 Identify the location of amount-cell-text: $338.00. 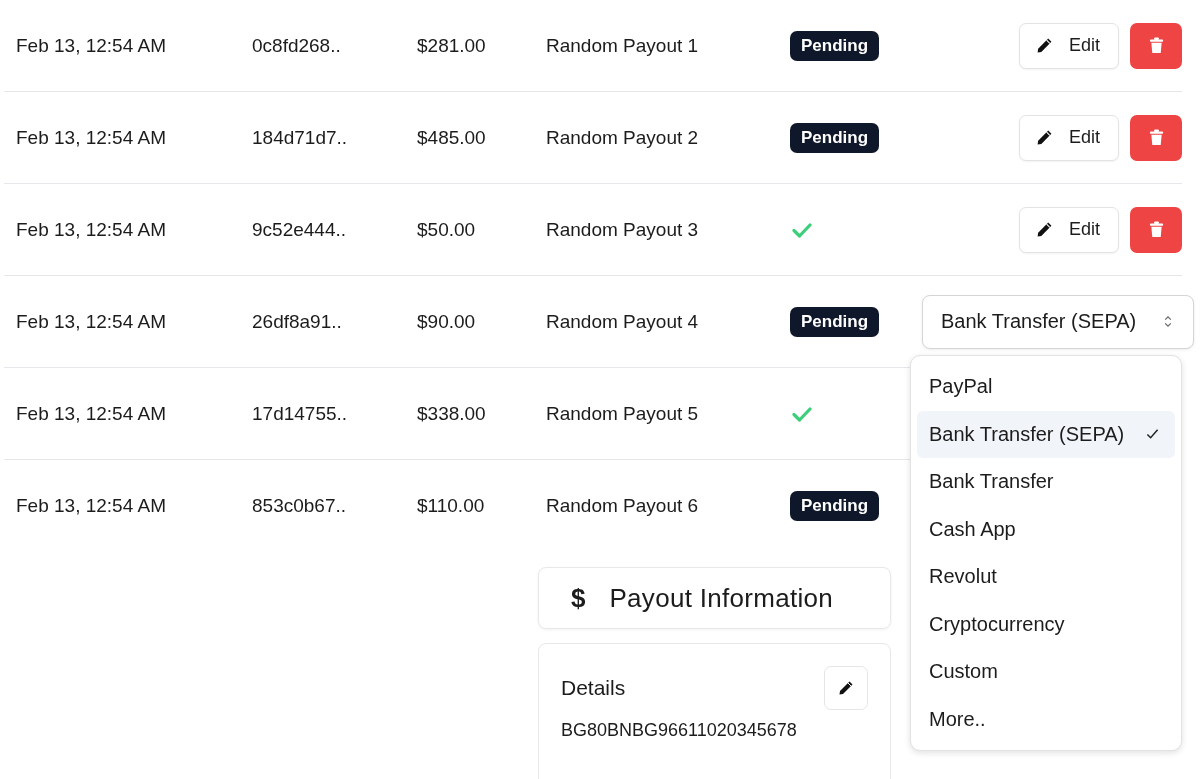
(452, 413).